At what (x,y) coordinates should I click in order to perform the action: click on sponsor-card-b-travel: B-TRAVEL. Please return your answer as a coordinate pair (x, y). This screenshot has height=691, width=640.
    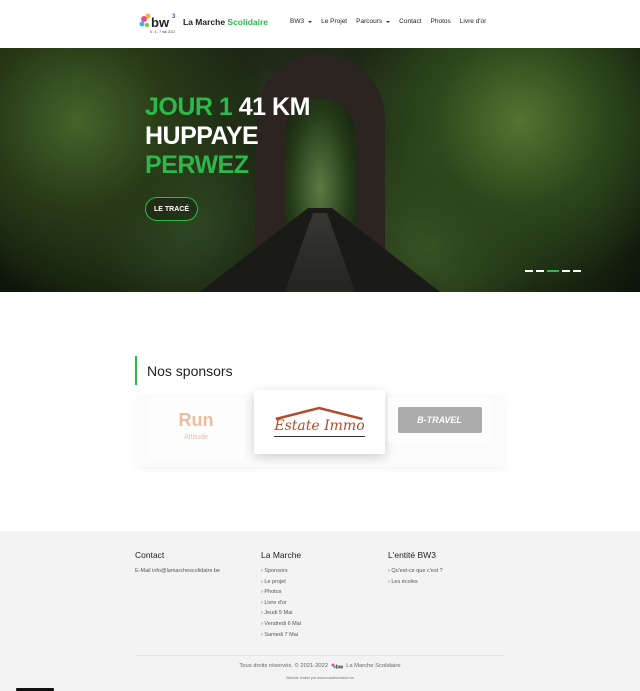
    Looking at the image, I should click on (439, 420).